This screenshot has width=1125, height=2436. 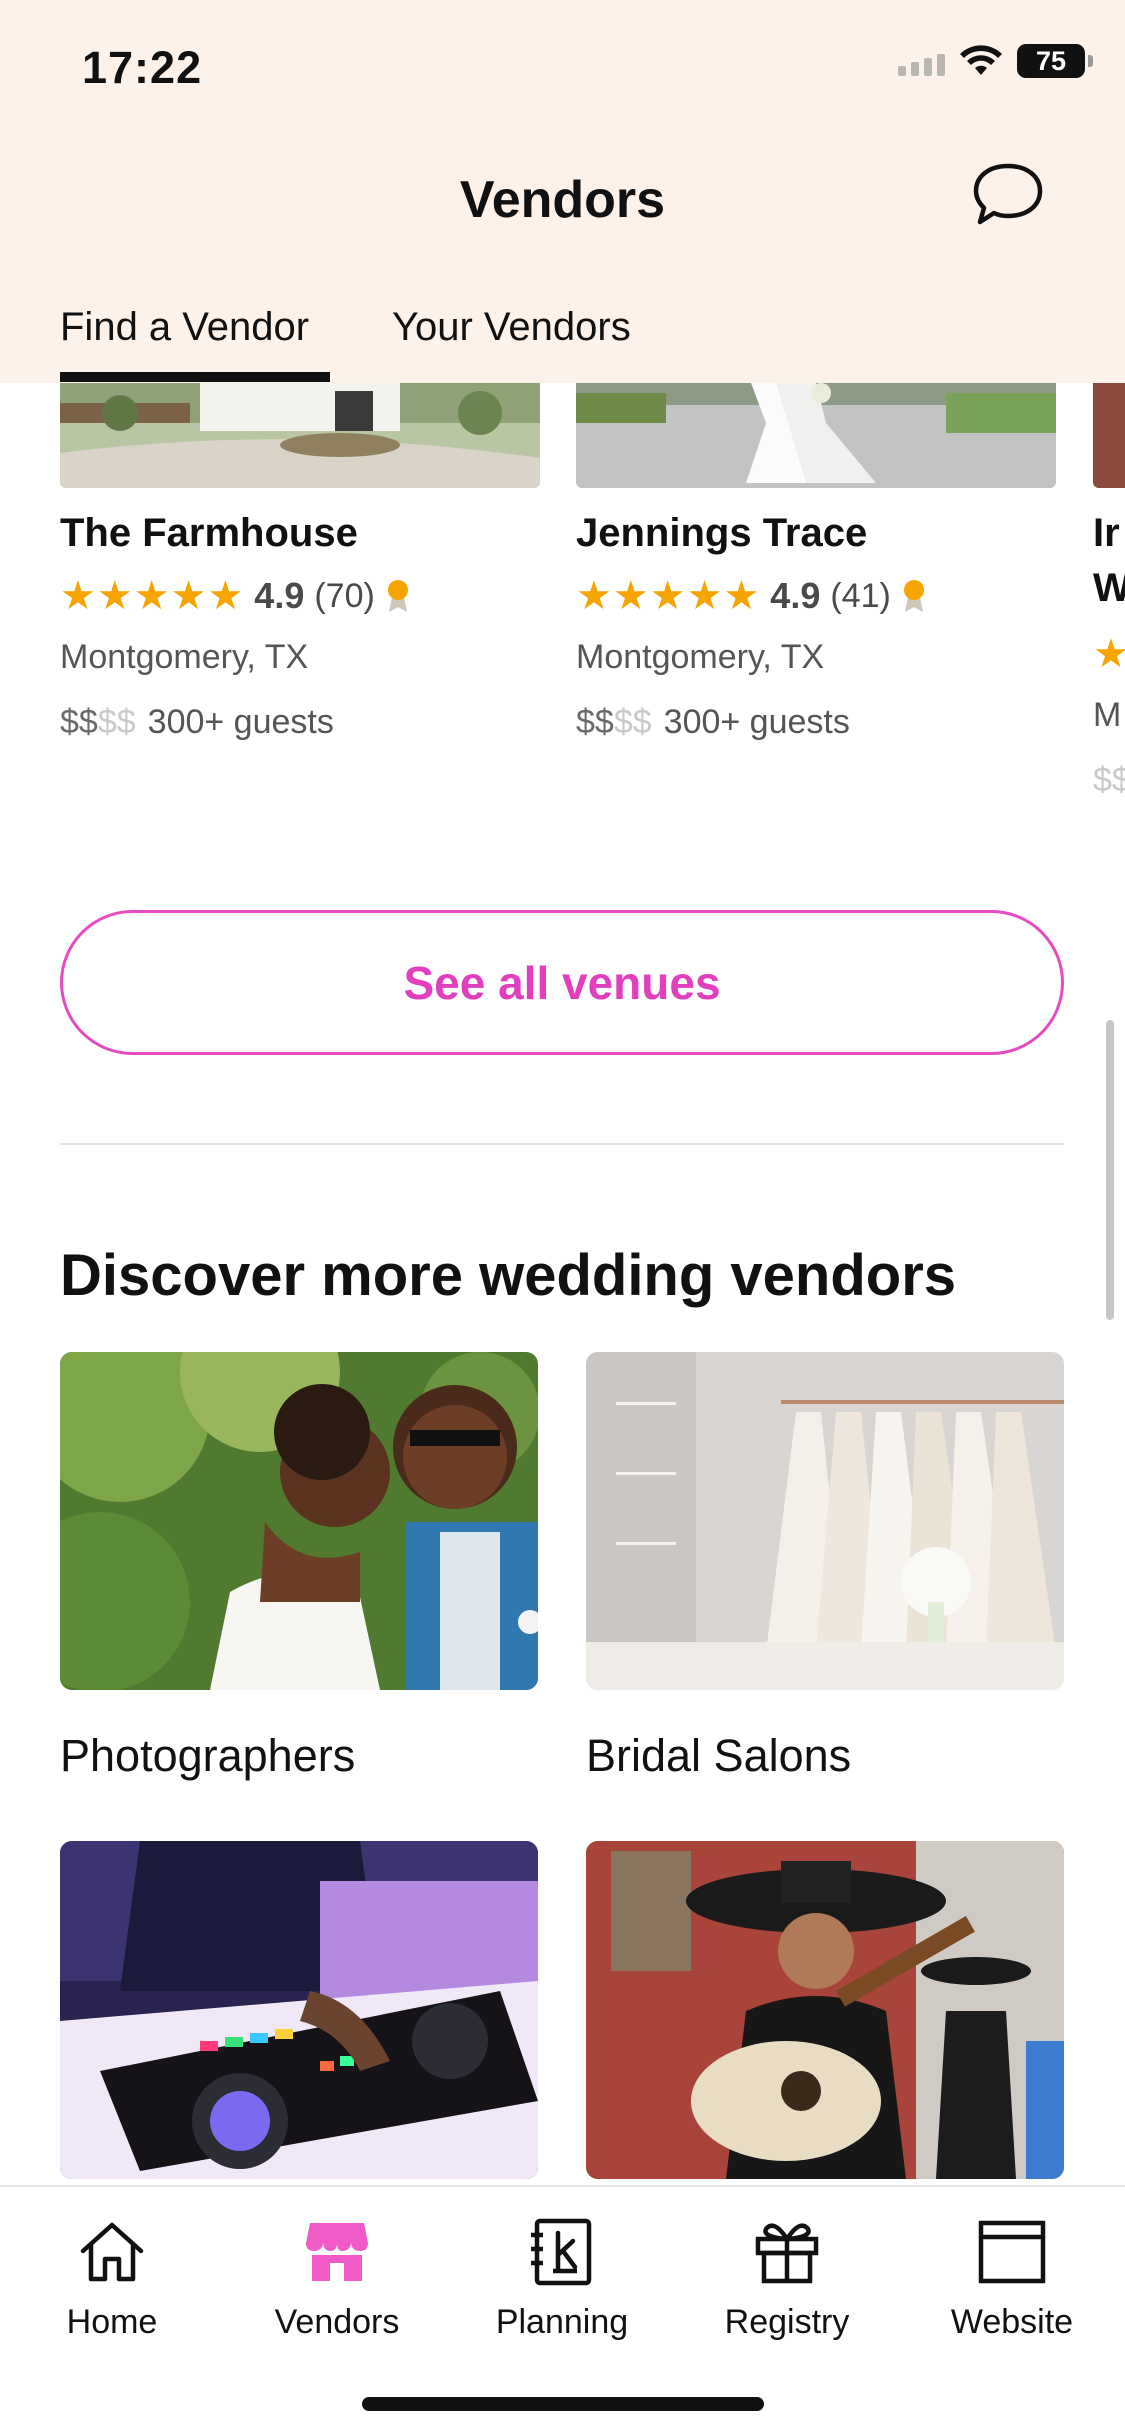 I want to click on bottom-navigation: Home Vendors Planning Registry Website, so click(x=562, y=2310).